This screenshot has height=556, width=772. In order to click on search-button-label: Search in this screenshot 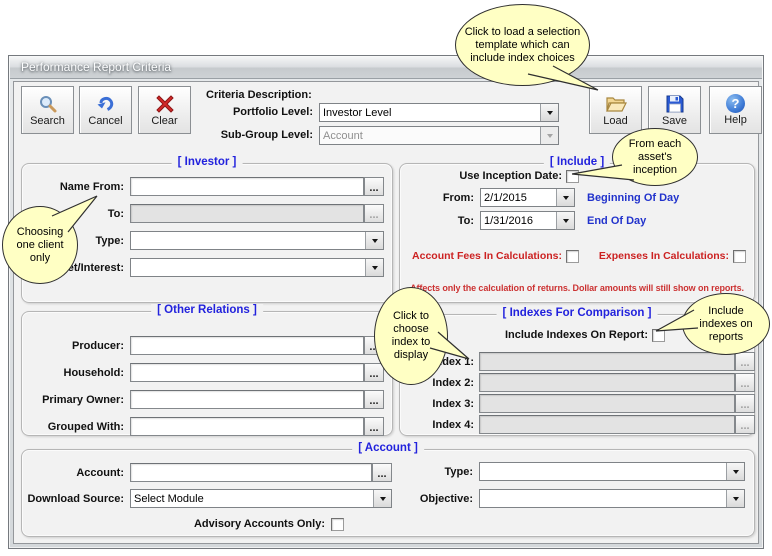, I will do `click(47, 120)`.